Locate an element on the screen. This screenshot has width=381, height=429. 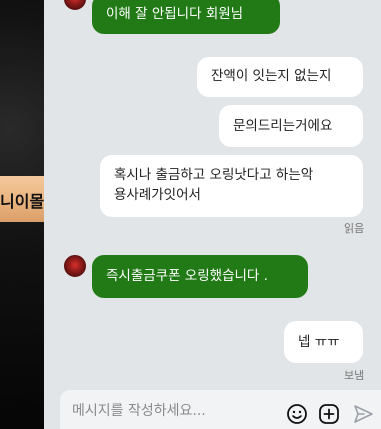
message-bubble-outgoing: 잔액이 잇는지 없는지 is located at coordinates (280, 77).